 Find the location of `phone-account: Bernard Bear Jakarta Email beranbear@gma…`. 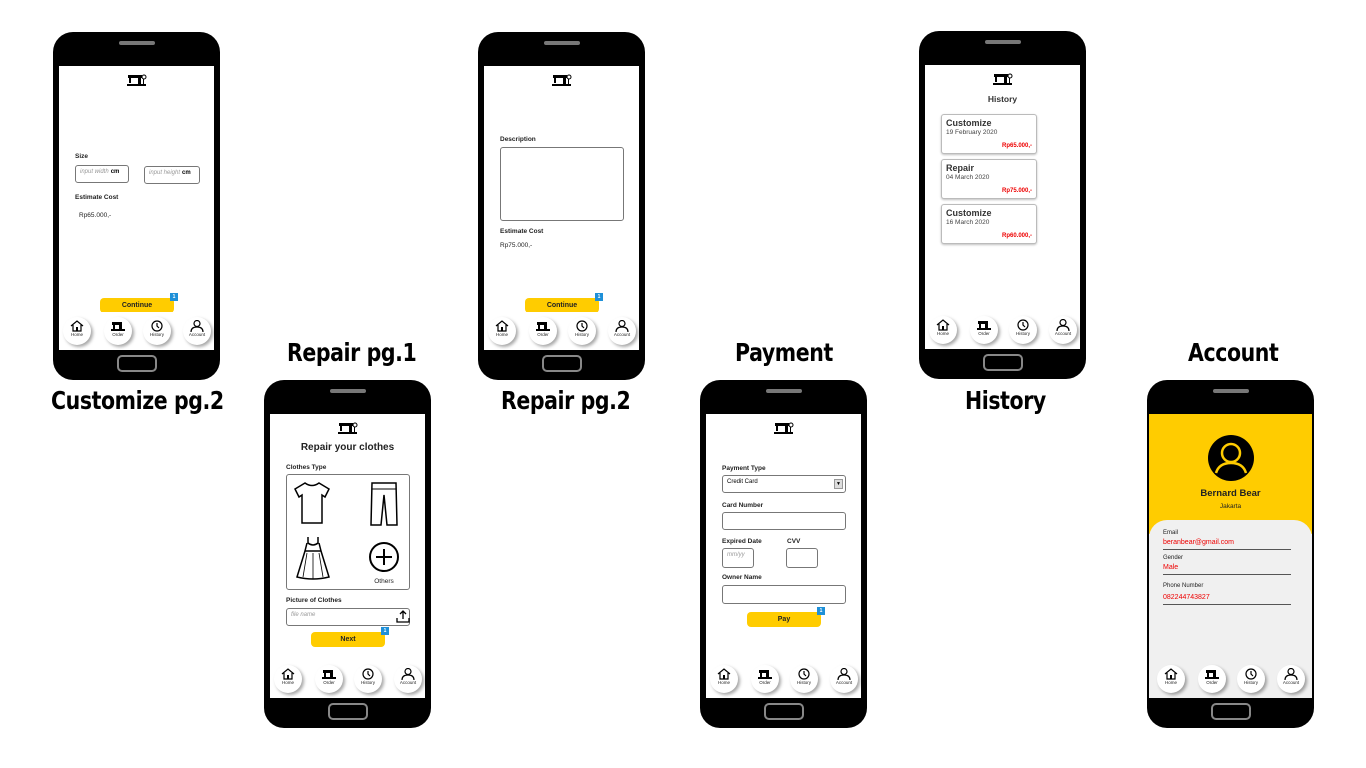

phone-account: Bernard Bear Jakarta Email beranbear@gma… is located at coordinates (1230, 554).